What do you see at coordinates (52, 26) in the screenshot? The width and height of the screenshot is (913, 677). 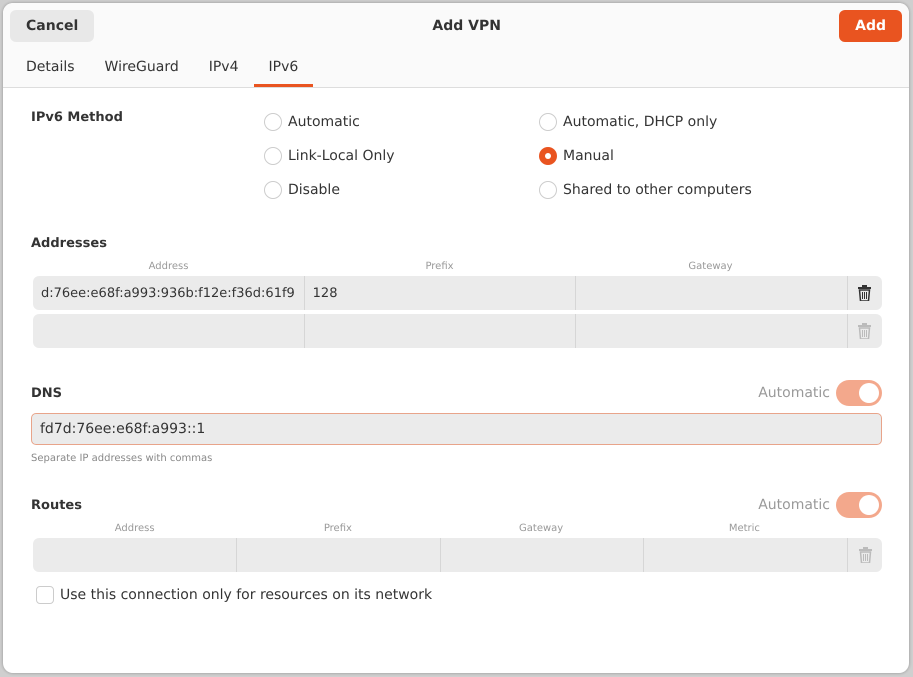 I see `cancel-button: Cancel` at bounding box center [52, 26].